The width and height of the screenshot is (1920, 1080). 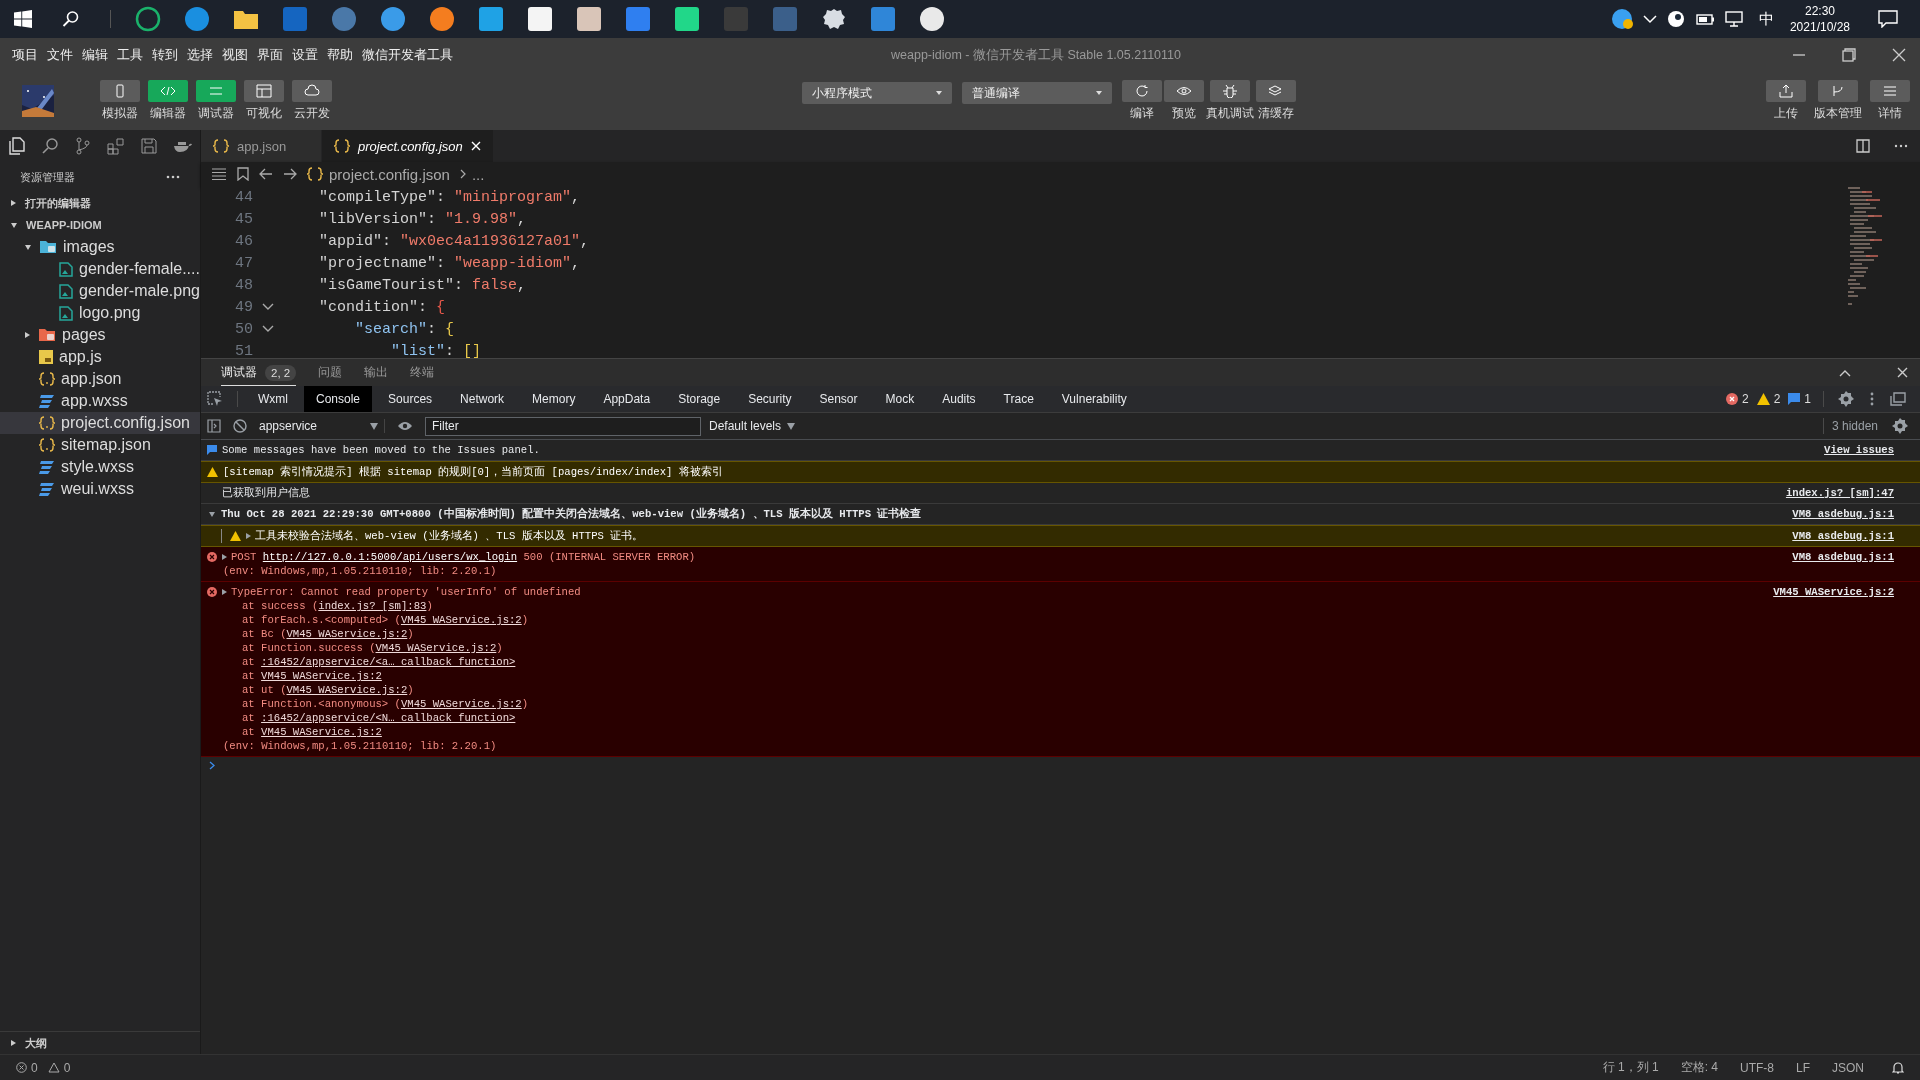 I want to click on warning-icon, so click(x=53, y=1067).